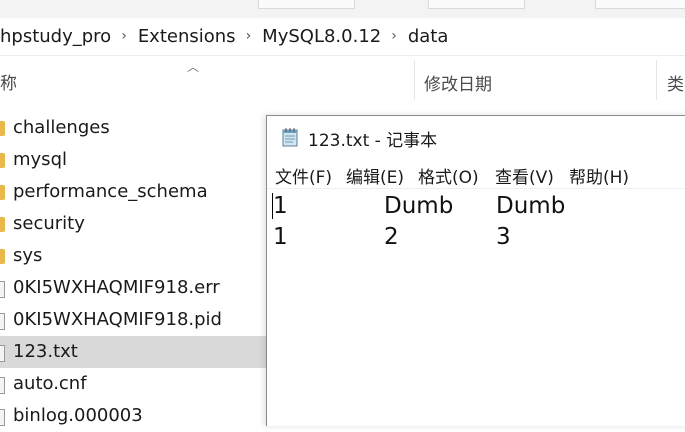 The width and height of the screenshot is (685, 432). What do you see at coordinates (61, 127) in the screenshot?
I see `file-name: challenges` at bounding box center [61, 127].